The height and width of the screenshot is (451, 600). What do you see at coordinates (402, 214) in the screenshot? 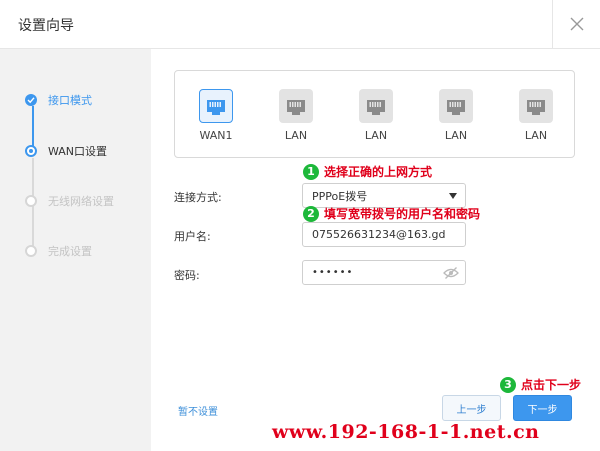
I see `annotation-text: 填写宽带拨号的用户名和密码` at bounding box center [402, 214].